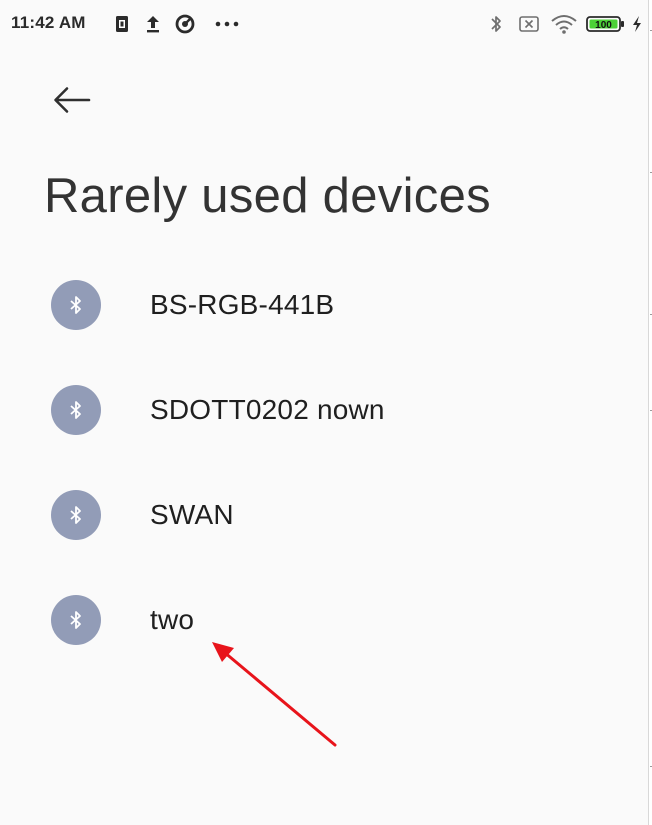 This screenshot has width=652, height=825. I want to click on device-item-bs-rgb-441b: BS-RGB-441B, so click(324, 304).